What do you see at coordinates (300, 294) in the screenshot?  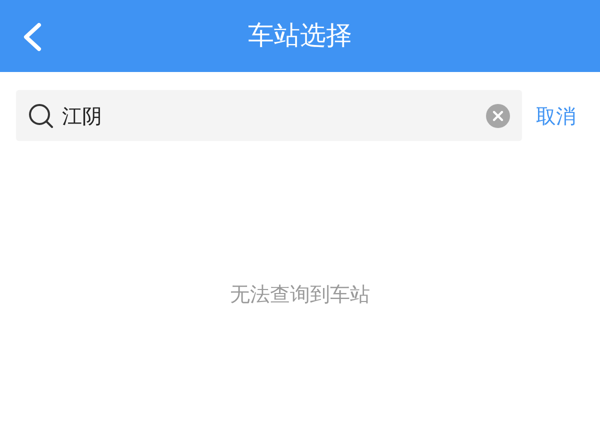 I see `empty-message: 无法查询到车站` at bounding box center [300, 294].